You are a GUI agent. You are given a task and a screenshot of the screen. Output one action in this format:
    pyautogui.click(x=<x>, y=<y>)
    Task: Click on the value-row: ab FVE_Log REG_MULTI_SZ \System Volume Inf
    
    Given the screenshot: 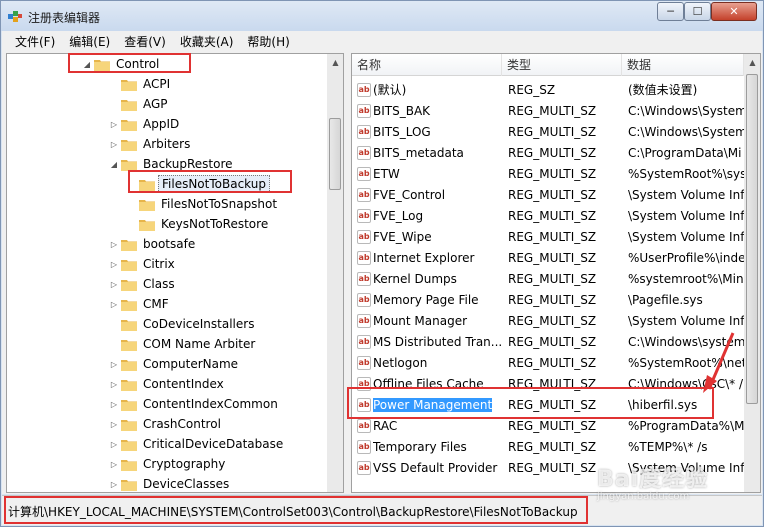 What is the action you would take?
    pyautogui.click(x=548, y=216)
    